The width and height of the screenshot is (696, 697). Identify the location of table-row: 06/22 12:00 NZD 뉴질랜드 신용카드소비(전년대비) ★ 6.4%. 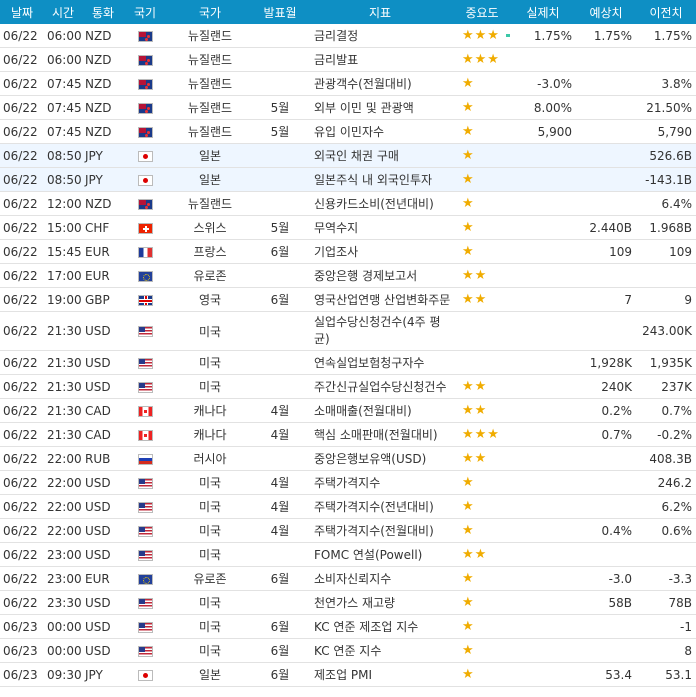
(348, 203).